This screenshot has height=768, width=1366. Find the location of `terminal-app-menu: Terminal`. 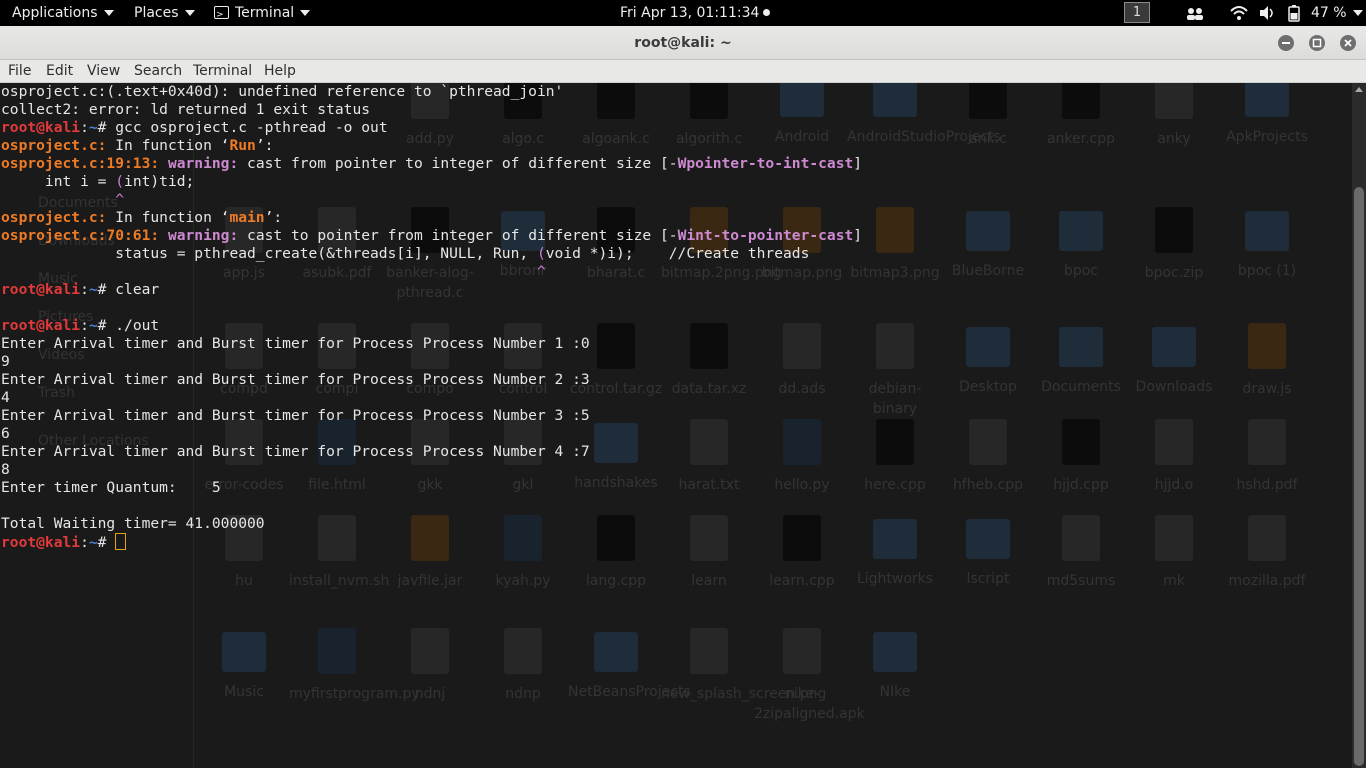

terminal-app-menu: Terminal is located at coordinates (262, 14).